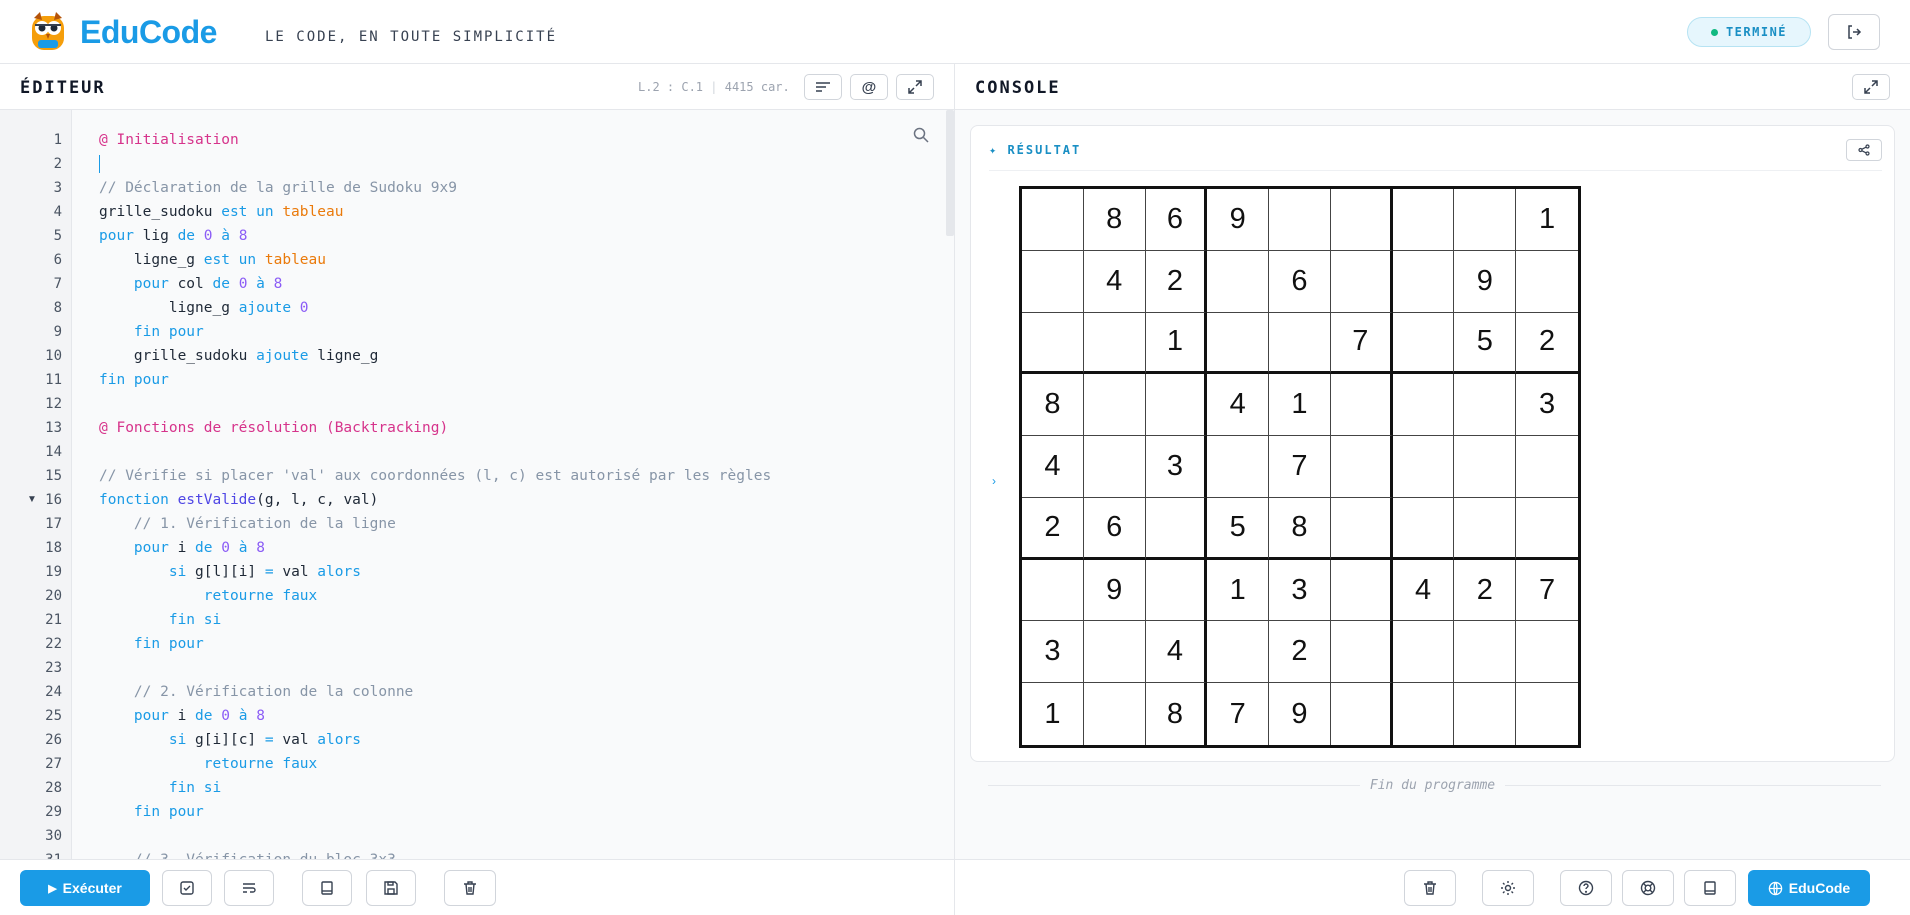  What do you see at coordinates (1432, 87) in the screenshot?
I see `console-header: CONSOLE` at bounding box center [1432, 87].